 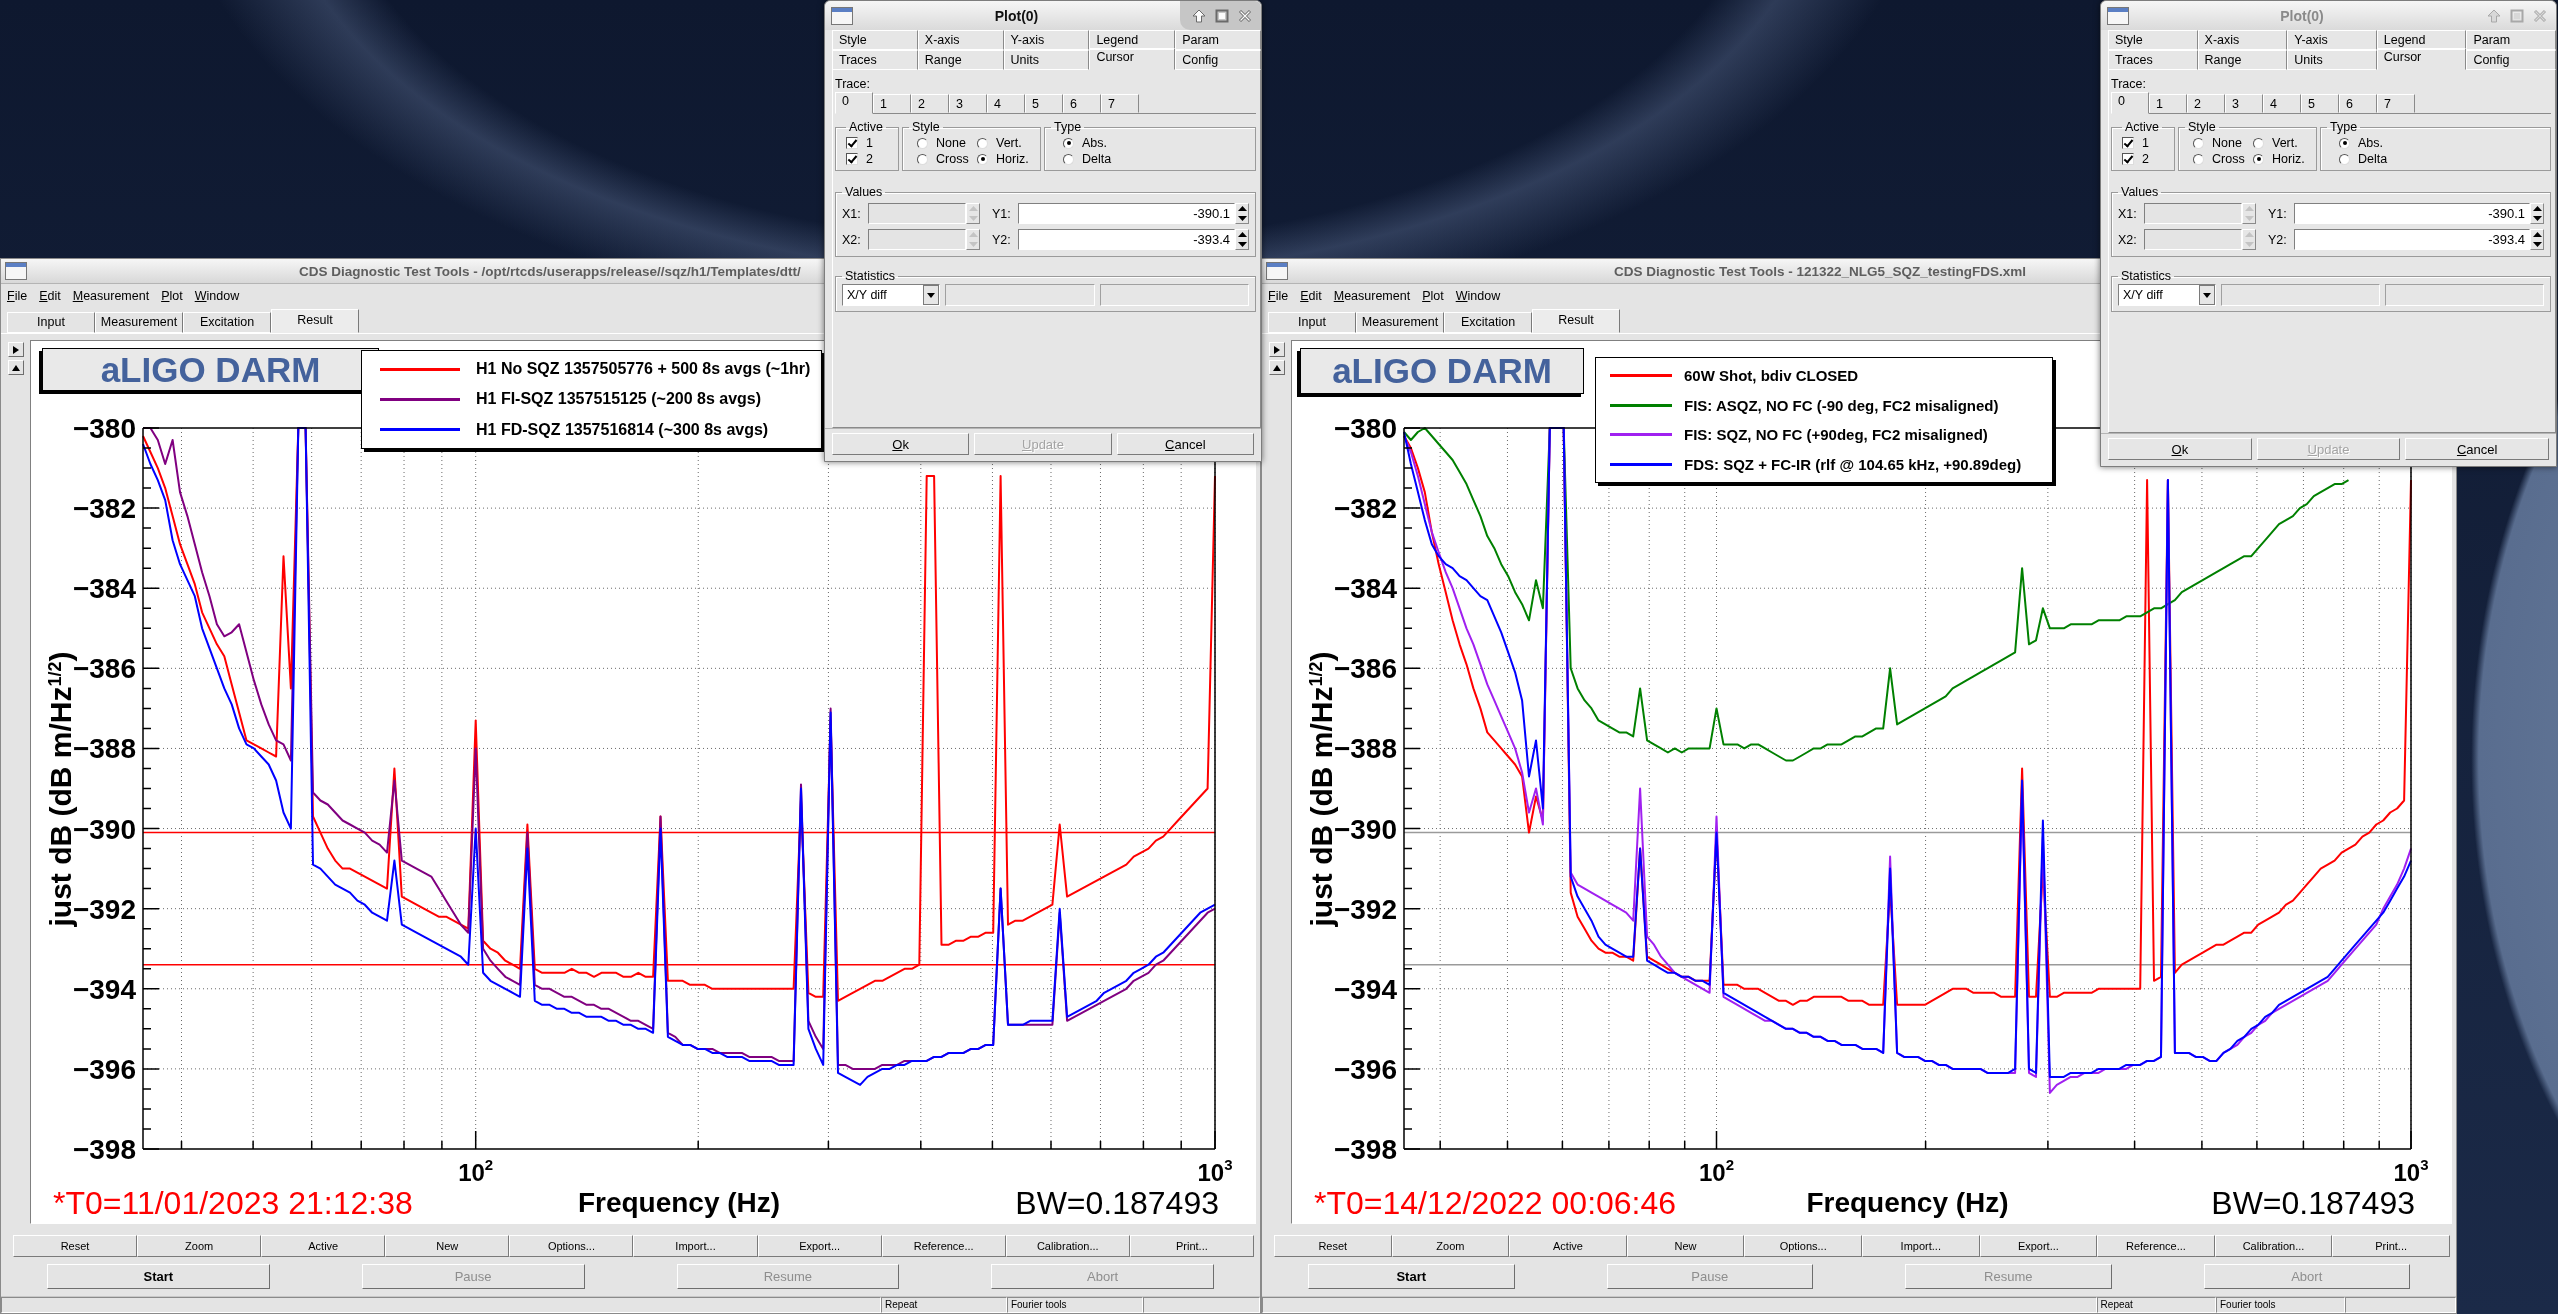 What do you see at coordinates (233, 1203) in the screenshot?
I see `timestamp-label: *T0=11/01/2023 21:12:38` at bounding box center [233, 1203].